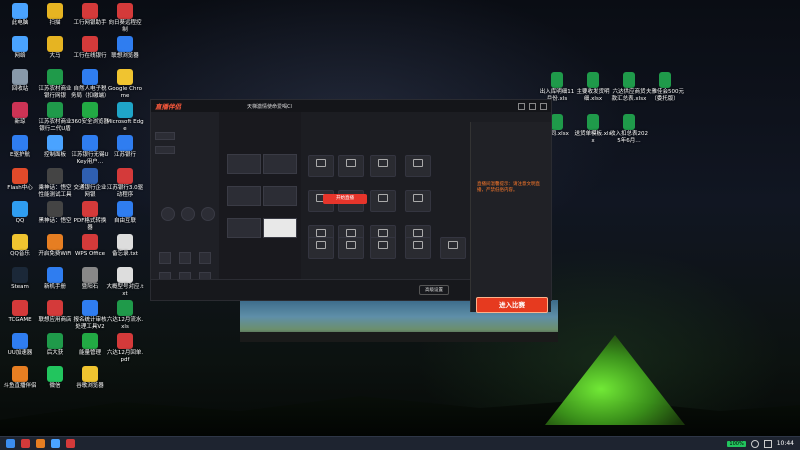 Image resolution: width=800 pixels, height=450 pixels. I want to click on desktop-icon: 报名统计审核处理工具V2, so click(90, 315).